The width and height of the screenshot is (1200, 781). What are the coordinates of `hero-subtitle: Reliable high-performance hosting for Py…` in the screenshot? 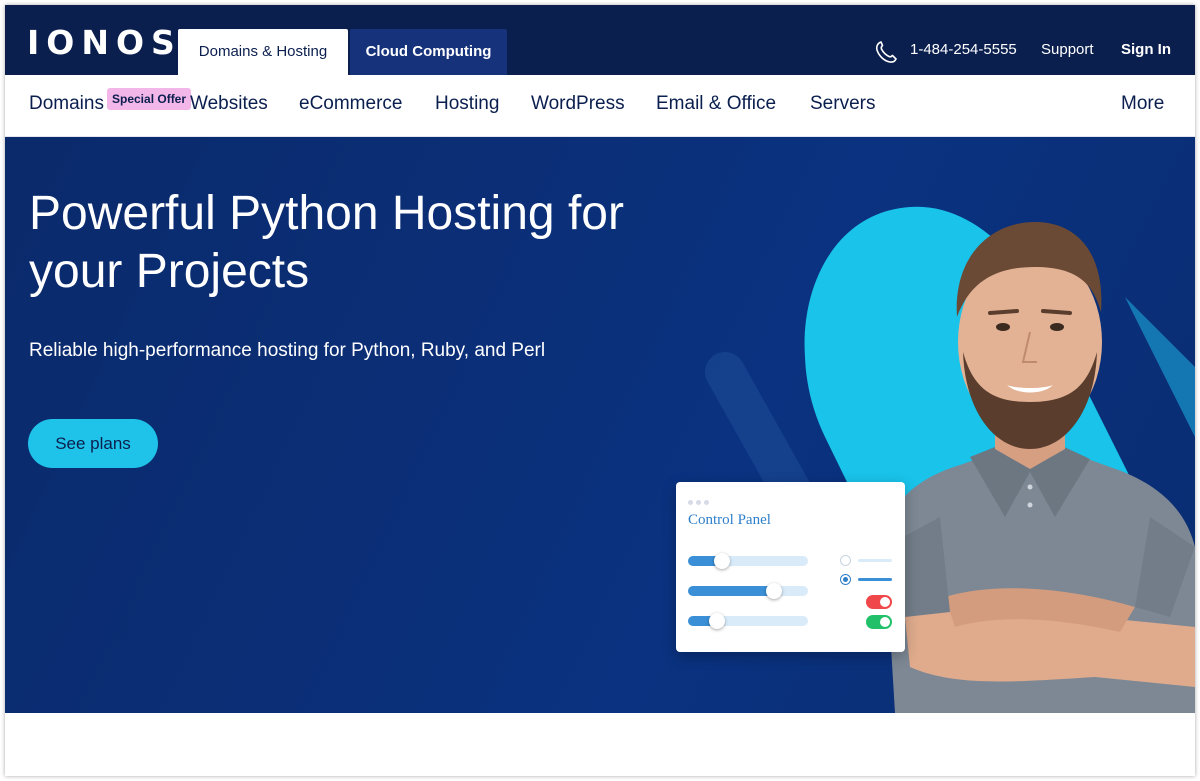 It's located at (287, 350).